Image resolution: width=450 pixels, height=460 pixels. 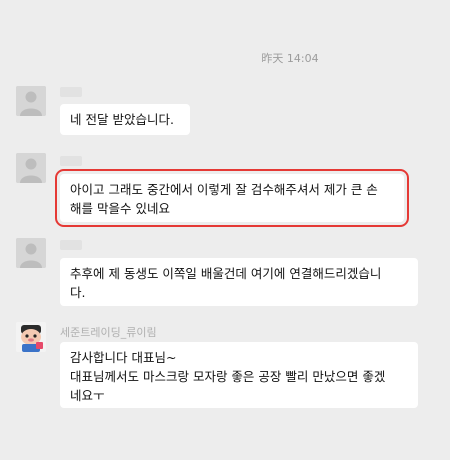 What do you see at coordinates (228, 376) in the screenshot?
I see `message-line: 대표님께서도 마스크랑 모자랑 좋은 공장 빨리 만났으면 좋겠` at bounding box center [228, 376].